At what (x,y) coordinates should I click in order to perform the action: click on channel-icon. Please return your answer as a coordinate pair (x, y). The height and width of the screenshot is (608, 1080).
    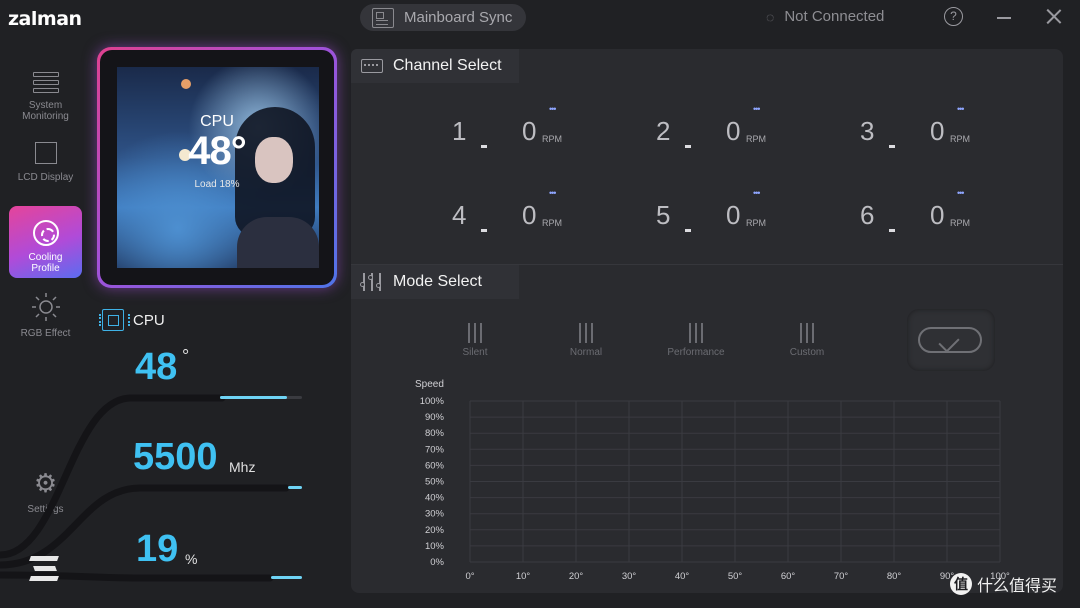
    Looking at the image, I should click on (372, 66).